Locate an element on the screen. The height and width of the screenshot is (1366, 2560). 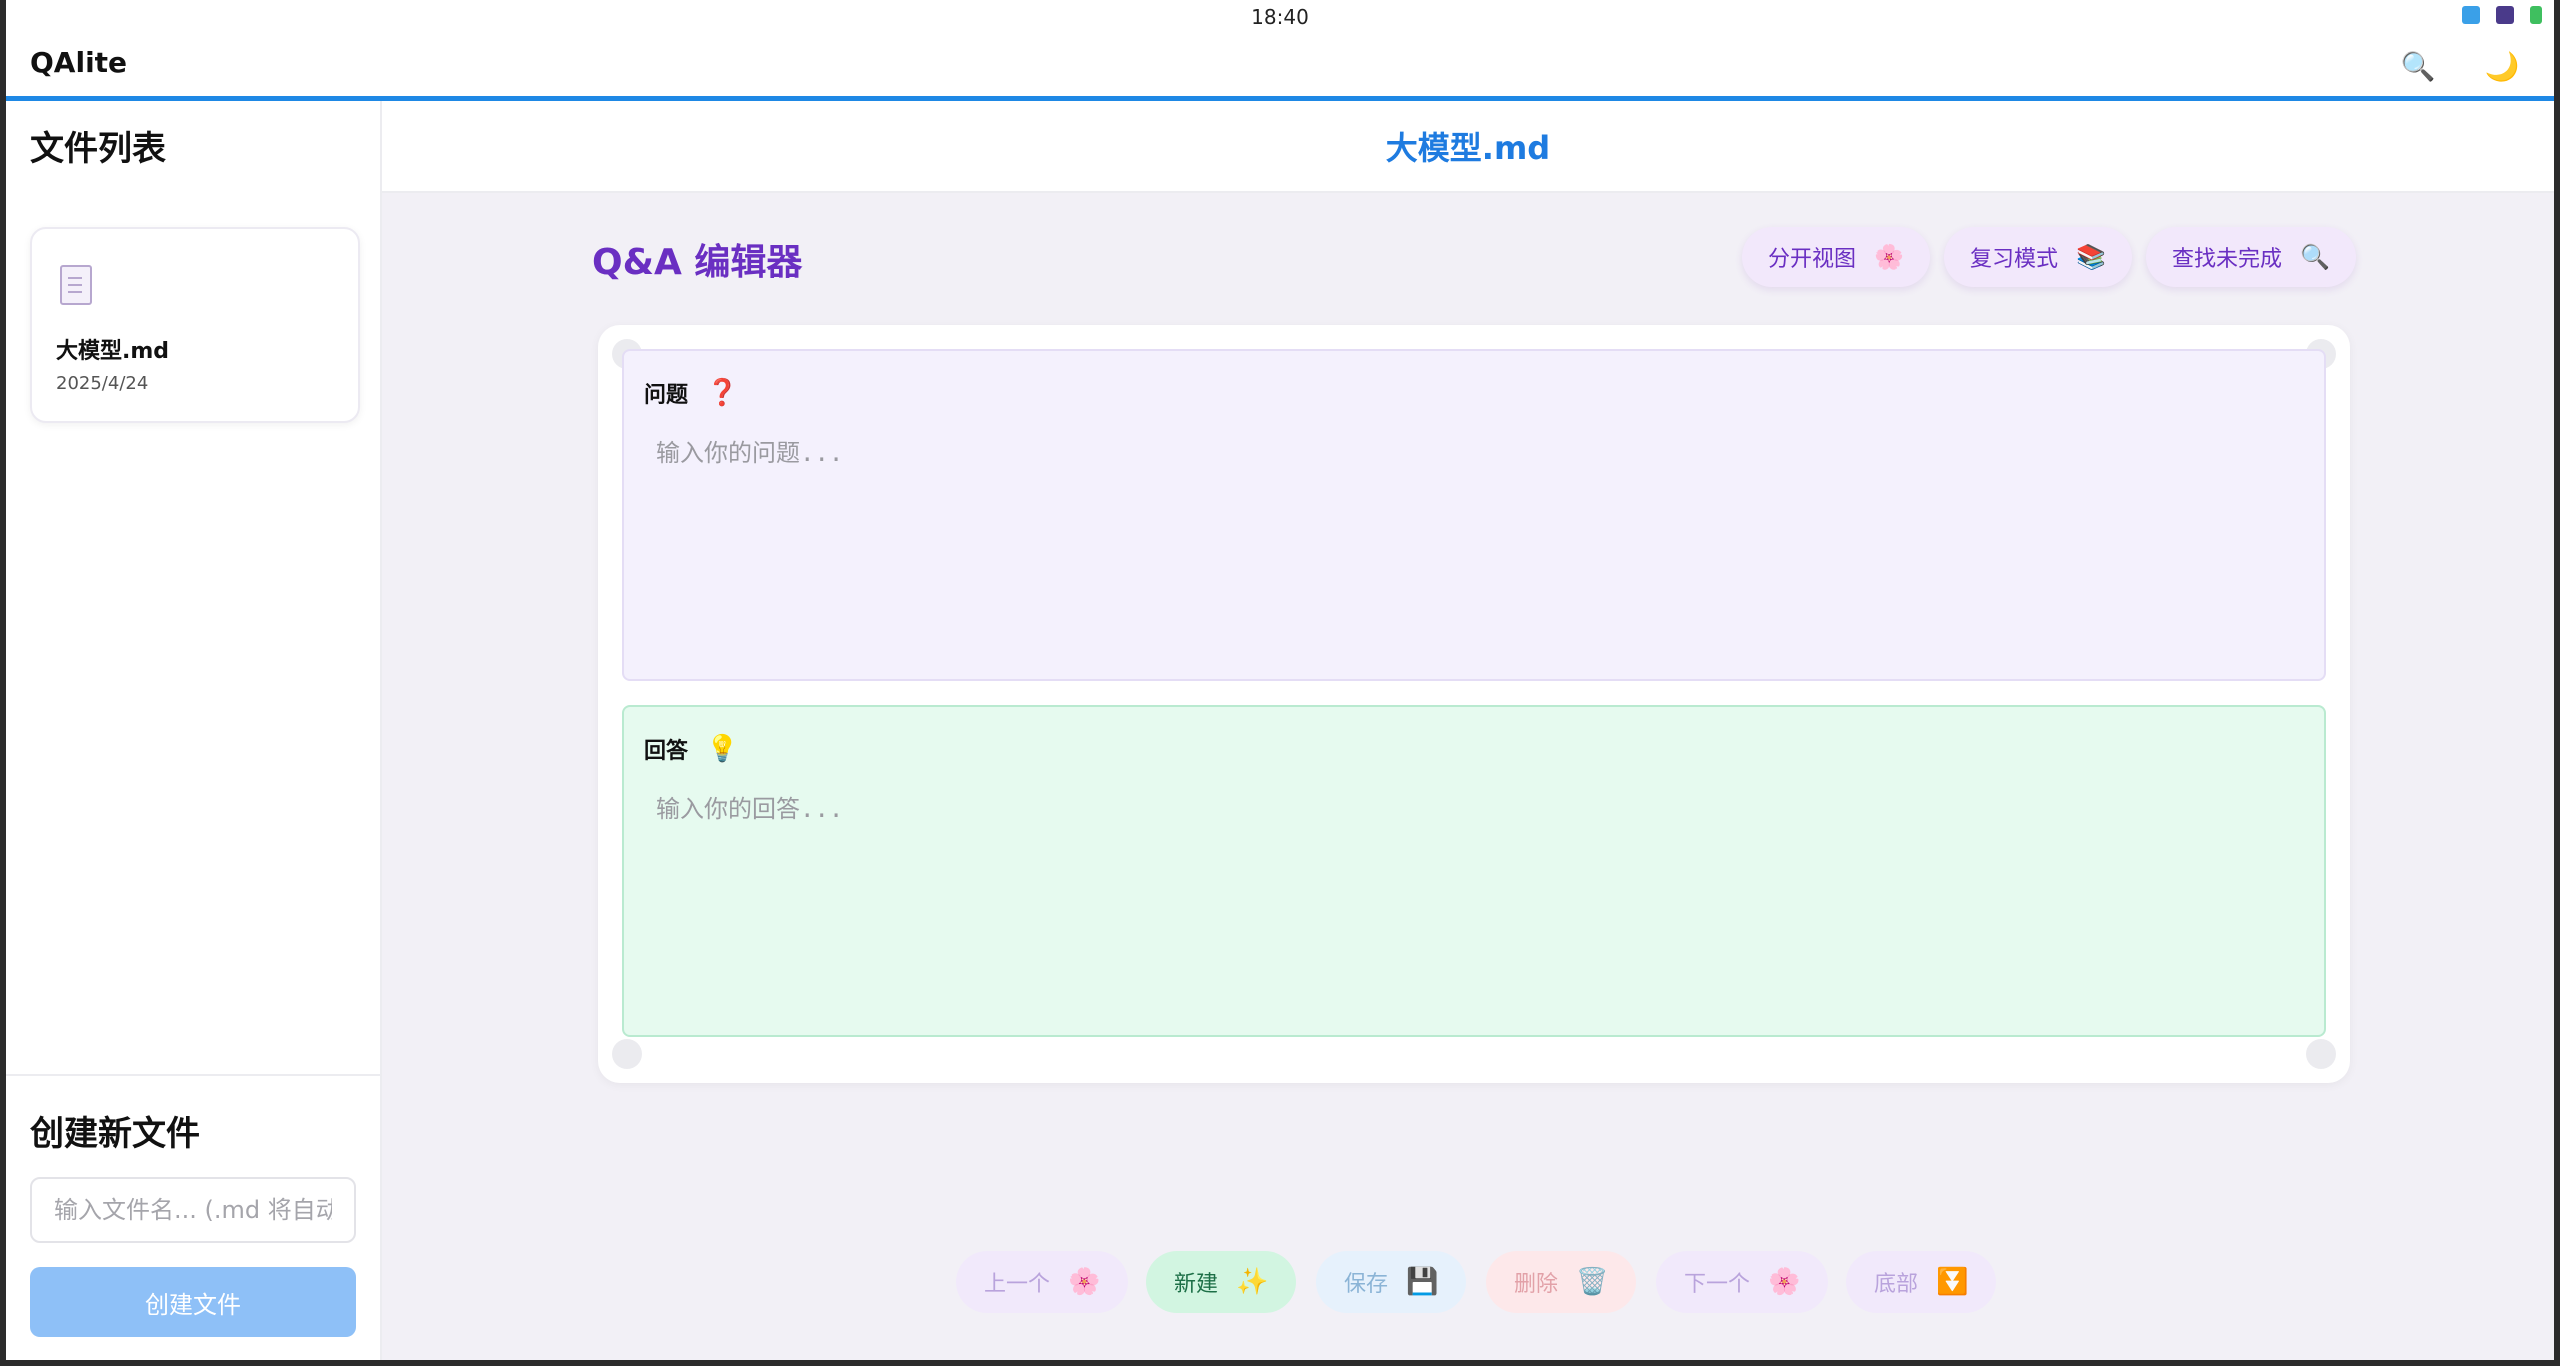
answer-input is located at coordinates (1474, 899).